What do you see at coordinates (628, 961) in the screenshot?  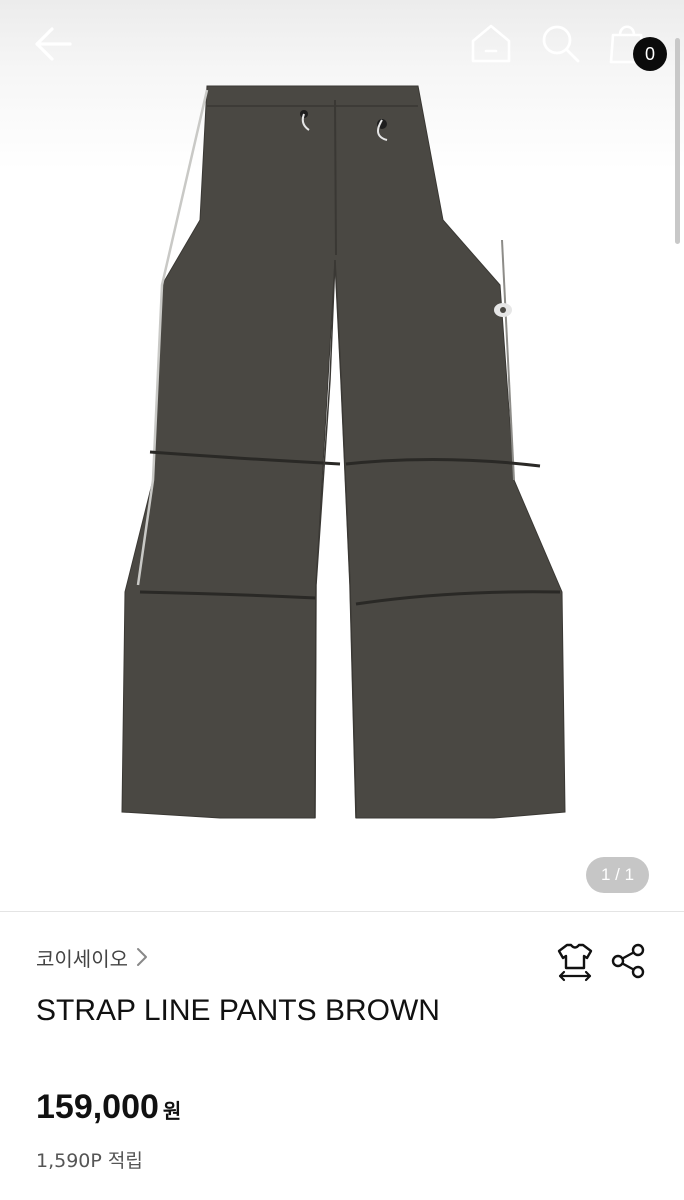 I see `share-icon` at bounding box center [628, 961].